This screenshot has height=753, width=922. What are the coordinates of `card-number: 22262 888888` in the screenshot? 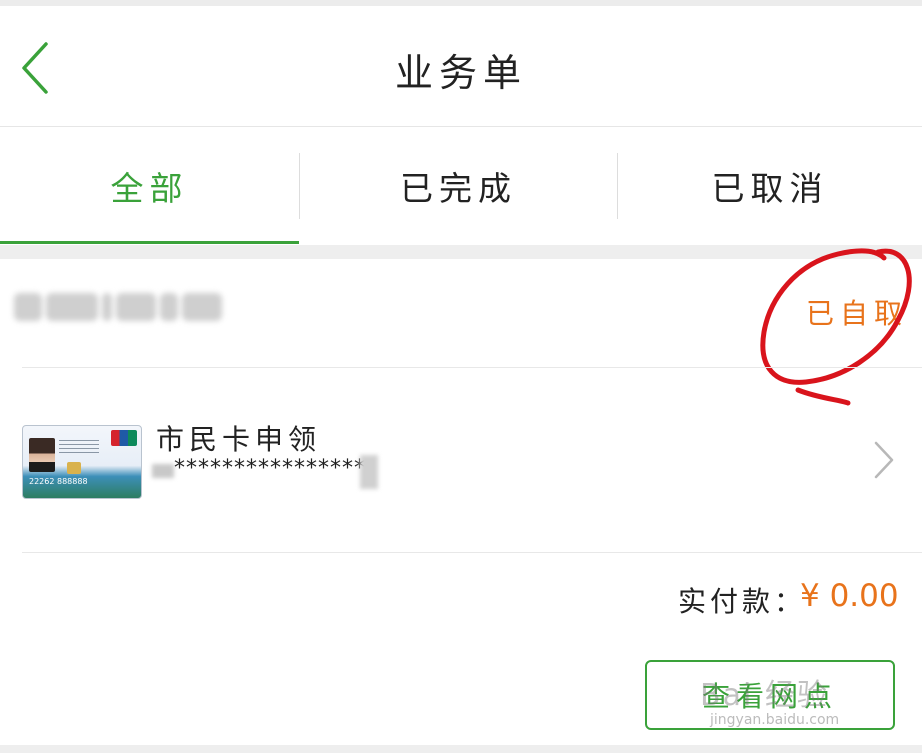 It's located at (58, 481).